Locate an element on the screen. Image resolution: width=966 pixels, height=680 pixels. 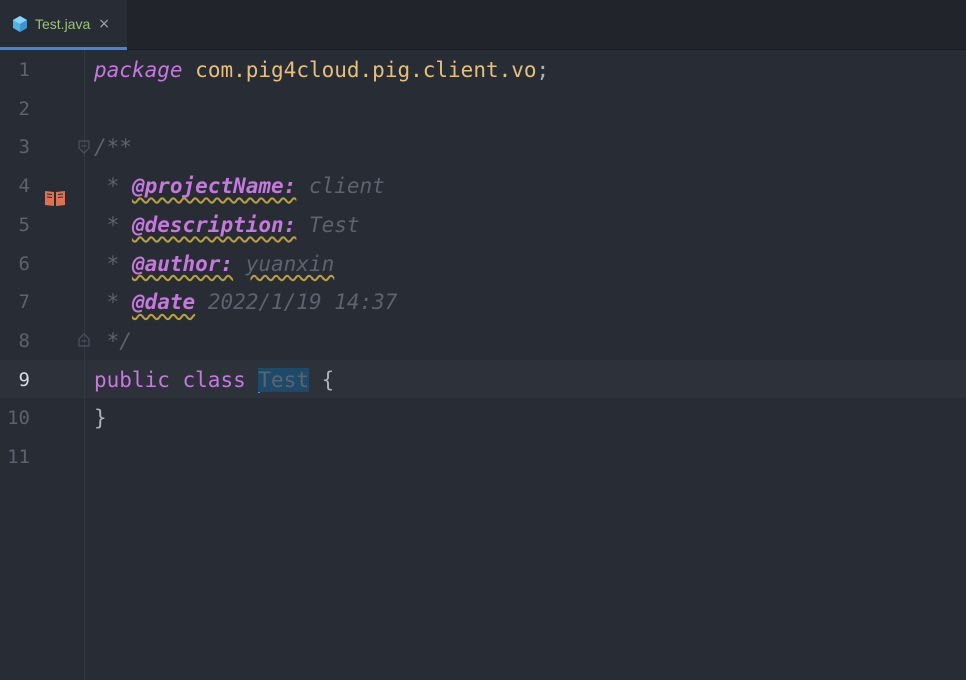
code-token: class is located at coordinates (214, 379).